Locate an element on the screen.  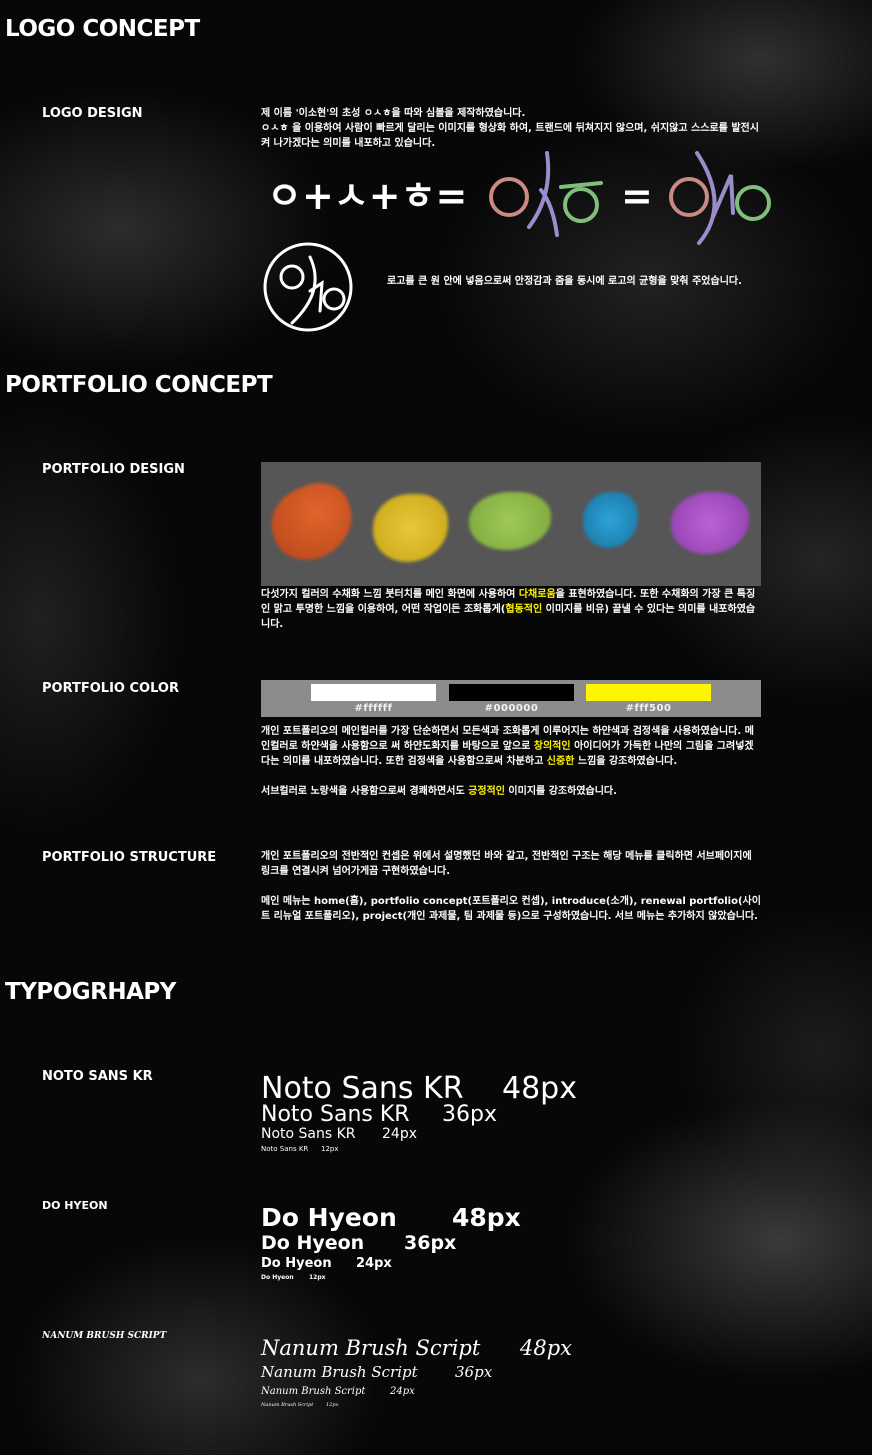
highlight: 다채로움 is located at coordinates (537, 594).